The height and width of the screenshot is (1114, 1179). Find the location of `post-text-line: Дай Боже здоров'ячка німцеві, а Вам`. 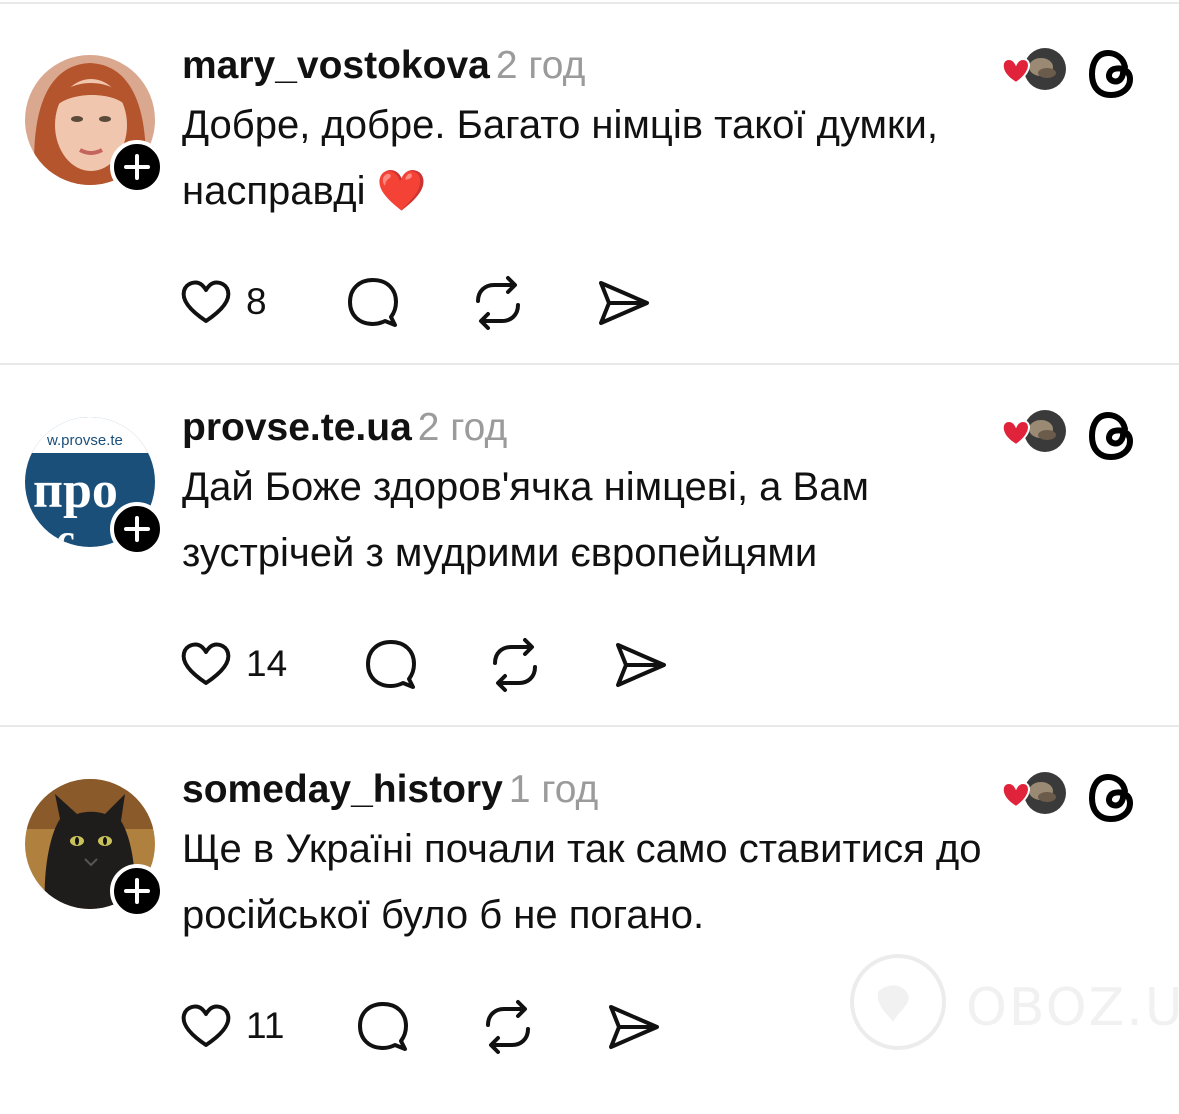

post-text-line: Дай Боже здоров'ячка німцеві, а Вам is located at coordinates (525, 487).